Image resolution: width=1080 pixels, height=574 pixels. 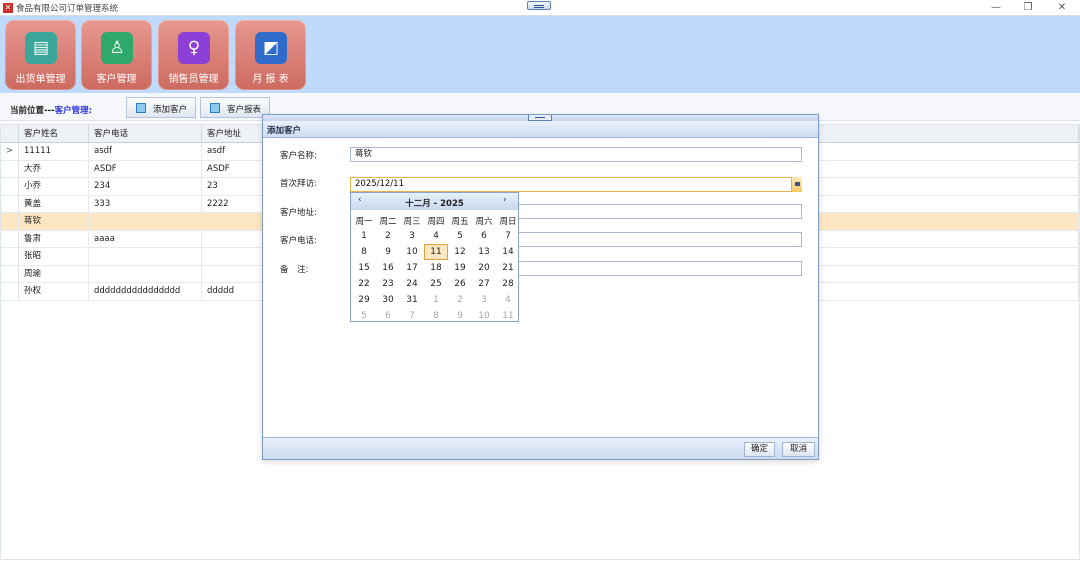 I want to click on tab-customer-report: 客户报表, so click(x=235, y=107).